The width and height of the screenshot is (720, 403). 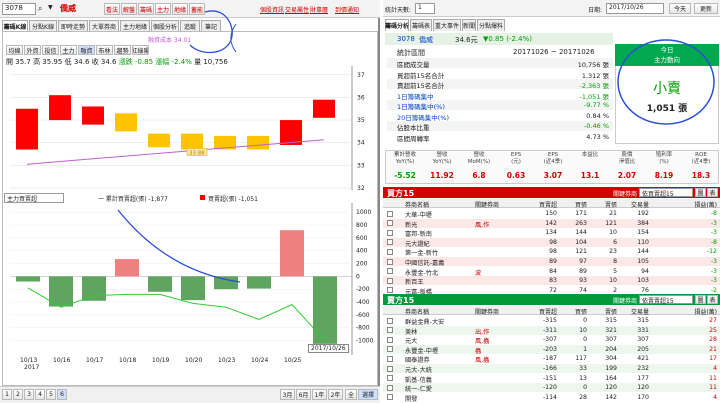 What do you see at coordinates (643, 233) in the screenshot?
I see `buysec-cell: 154` at bounding box center [643, 233].